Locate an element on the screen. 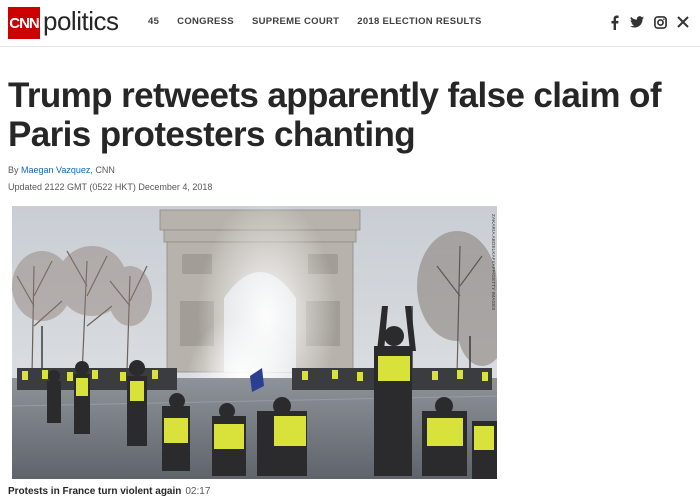 The height and width of the screenshot is (503, 700). byline-outlet: , CNN is located at coordinates (102, 170).